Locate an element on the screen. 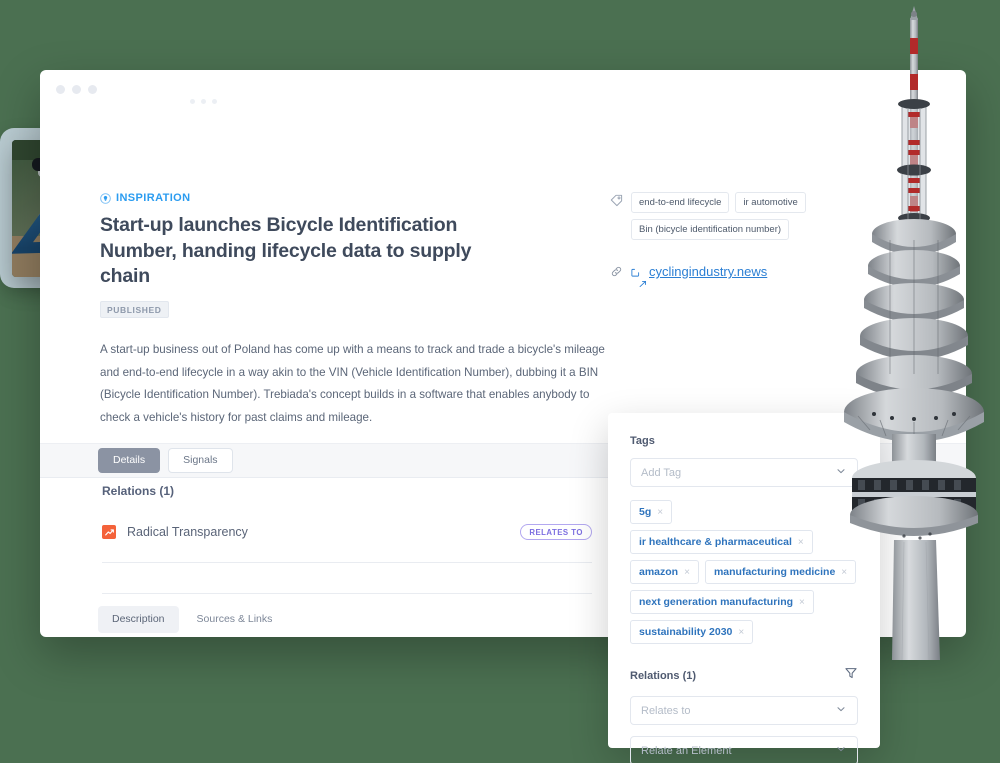 The image size is (1000, 763). status-badge: PUBLISHED is located at coordinates (134, 310).